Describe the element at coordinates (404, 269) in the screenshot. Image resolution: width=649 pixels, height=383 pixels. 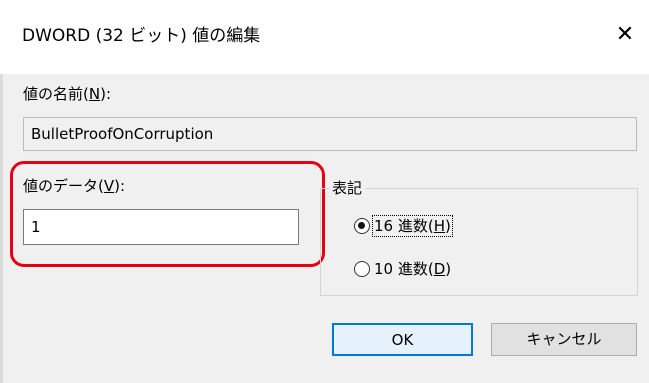
I see `dec-label-prefix: 10 進数(` at that location.